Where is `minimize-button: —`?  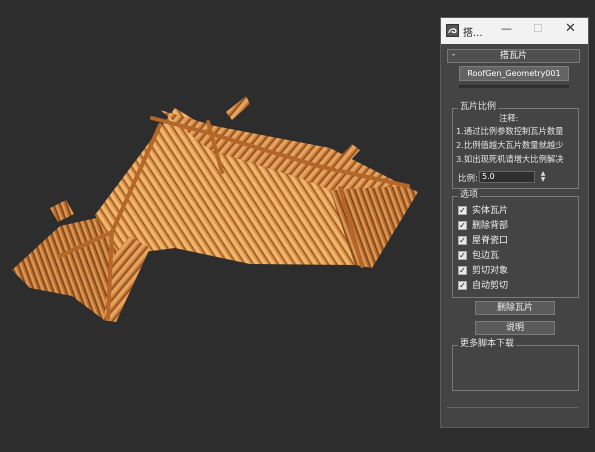 minimize-button: — is located at coordinates (506, 28).